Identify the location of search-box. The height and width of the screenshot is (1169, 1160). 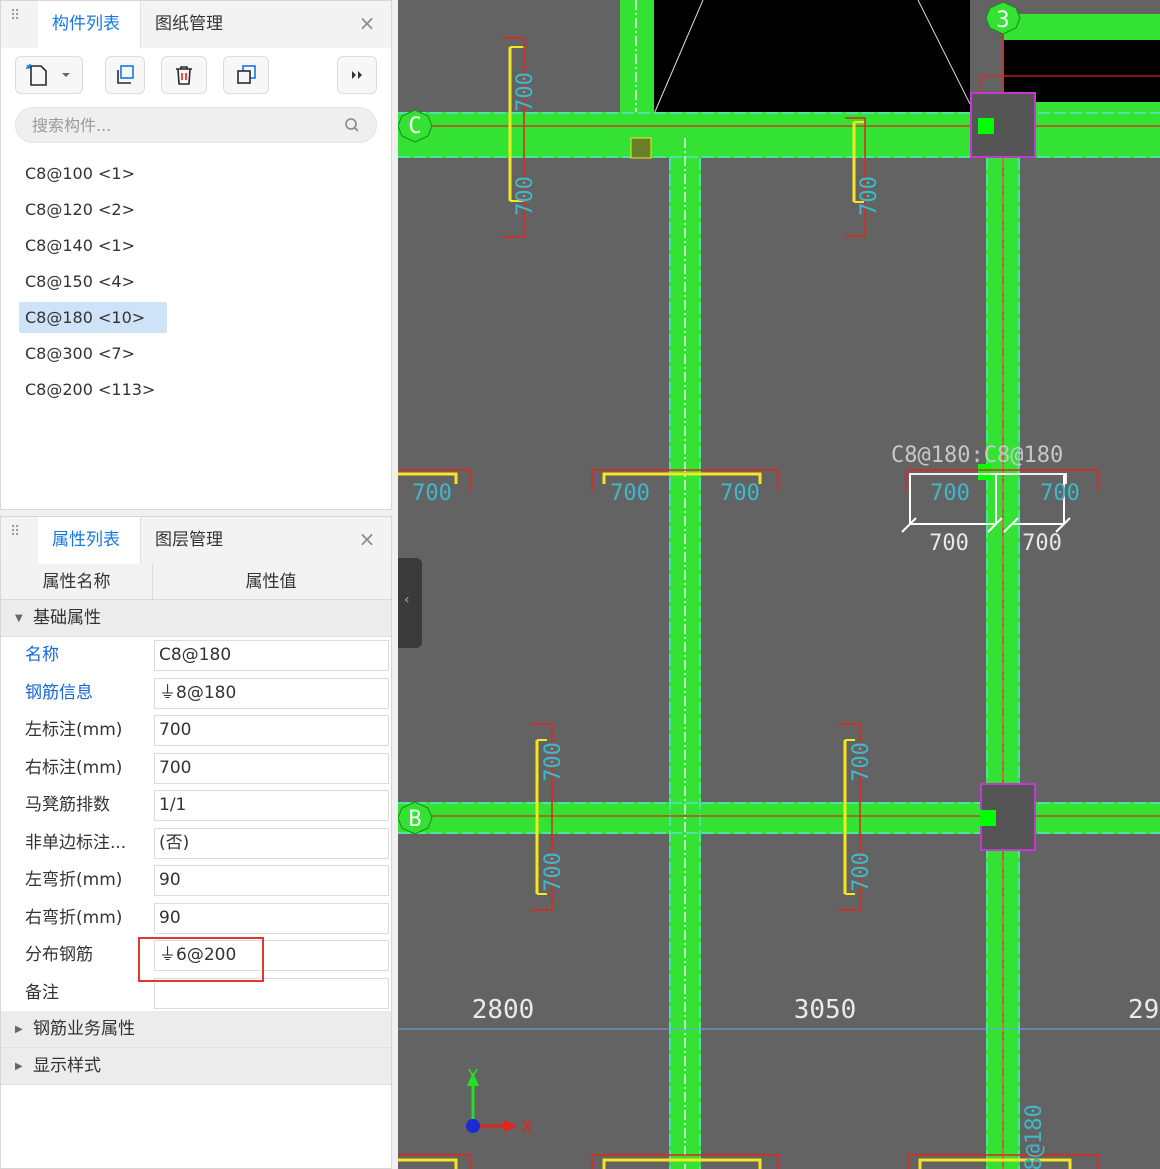
(196, 125).